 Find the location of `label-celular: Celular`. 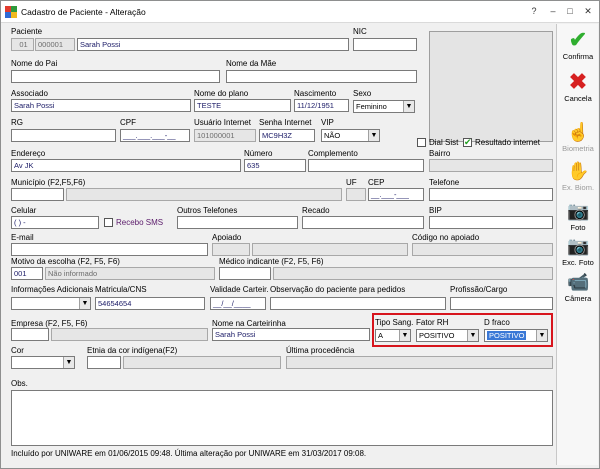

label-celular: Celular is located at coordinates (24, 210).